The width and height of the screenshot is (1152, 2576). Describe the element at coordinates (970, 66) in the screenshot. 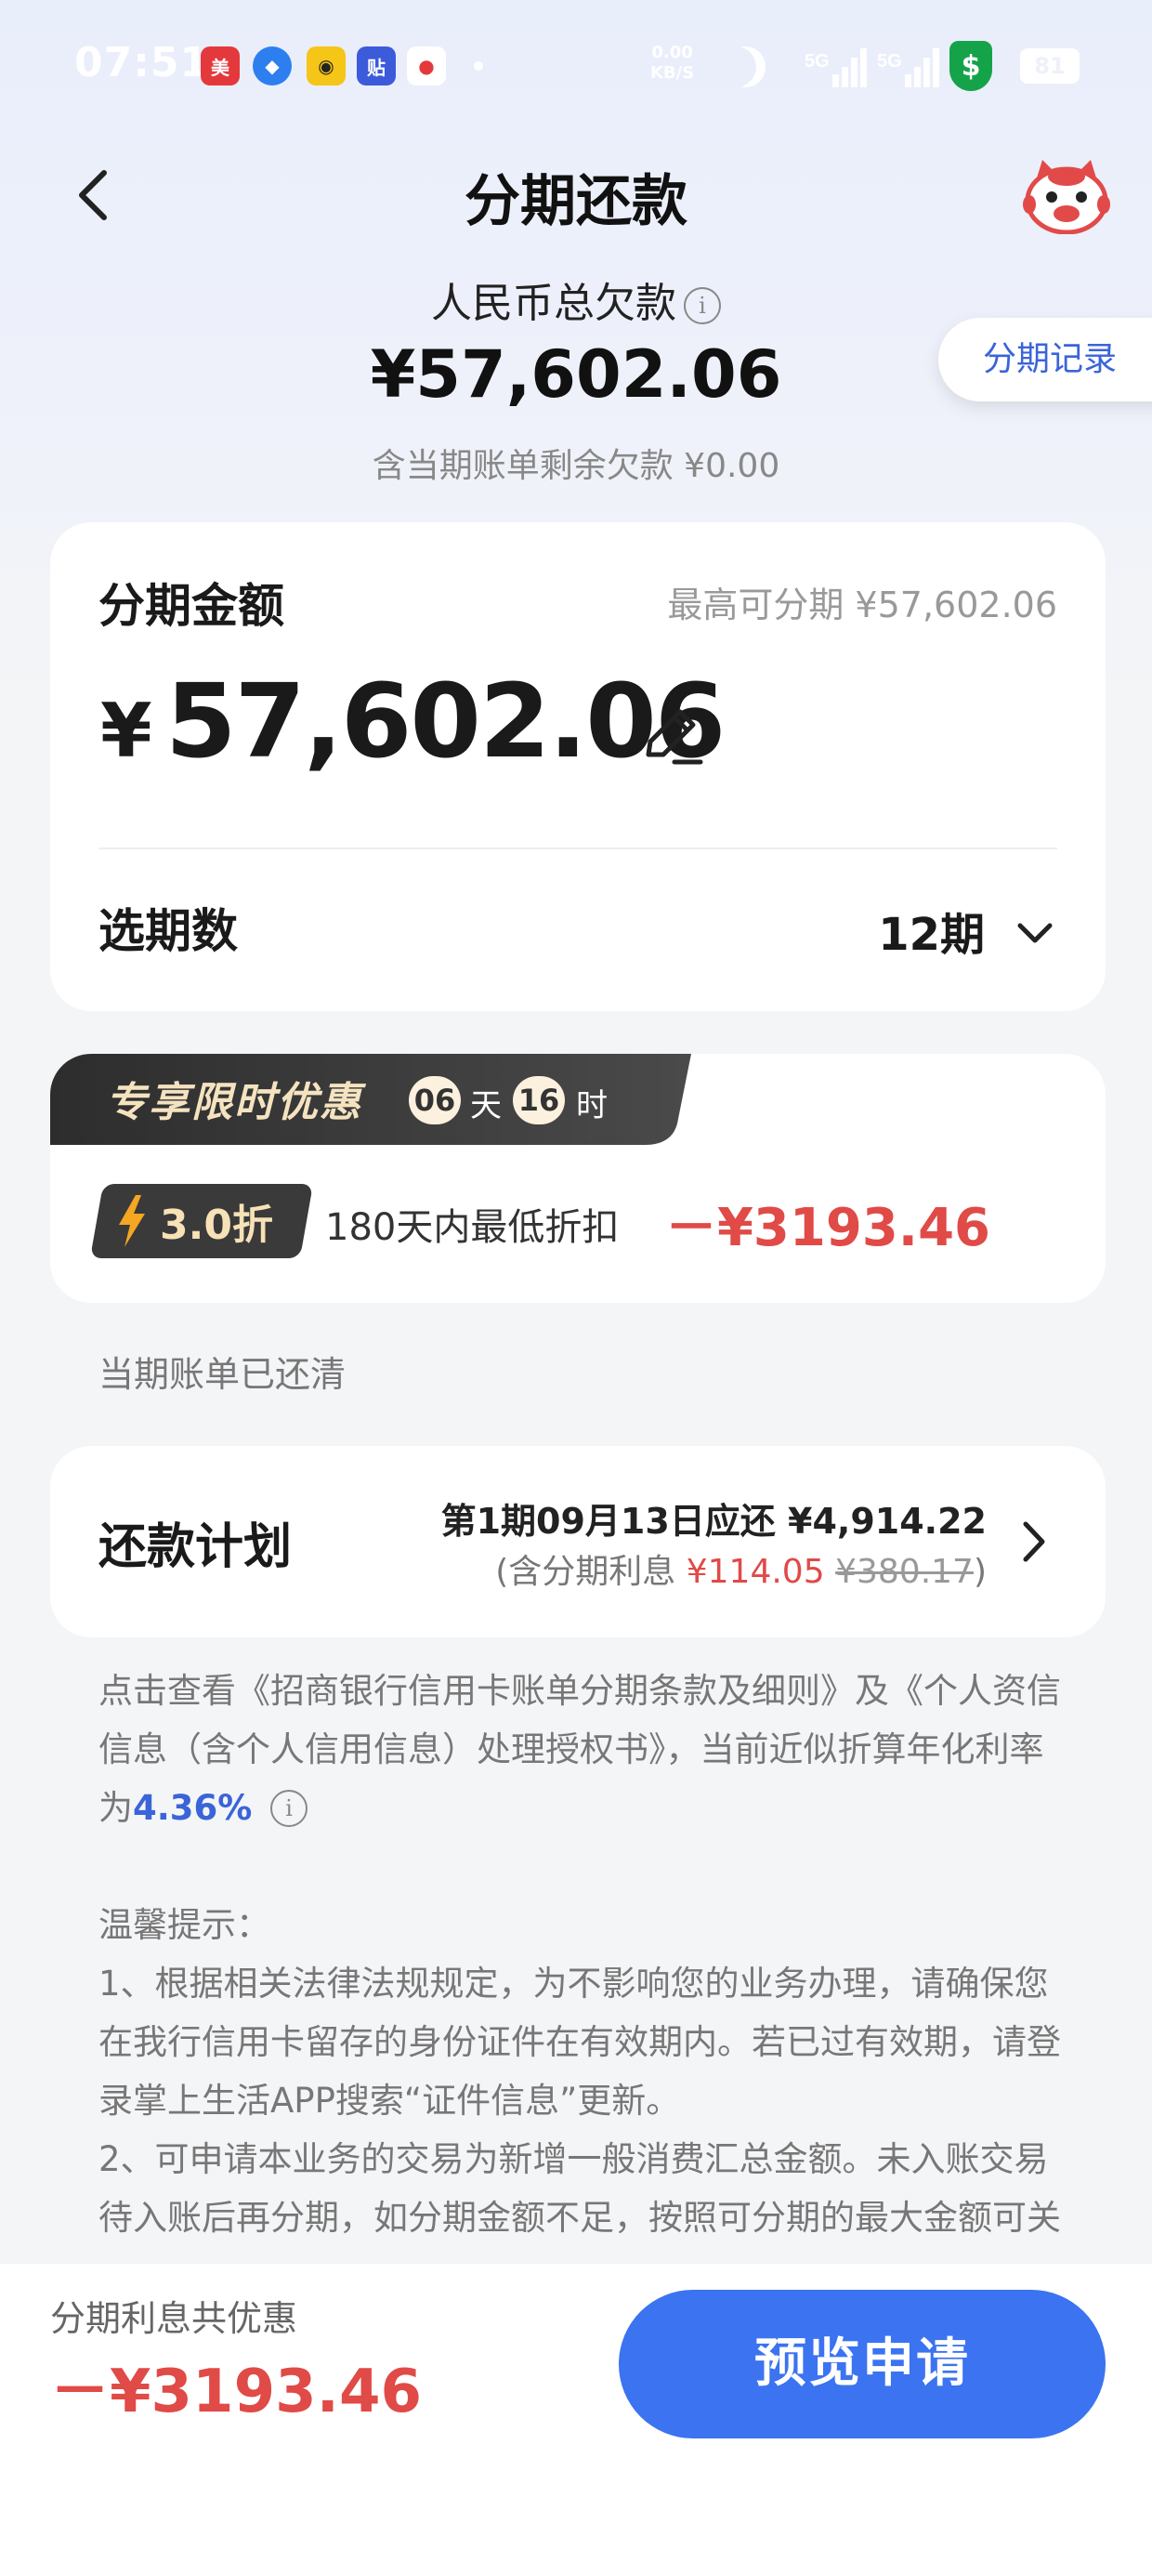

I see `security-shield-icon: $` at that location.